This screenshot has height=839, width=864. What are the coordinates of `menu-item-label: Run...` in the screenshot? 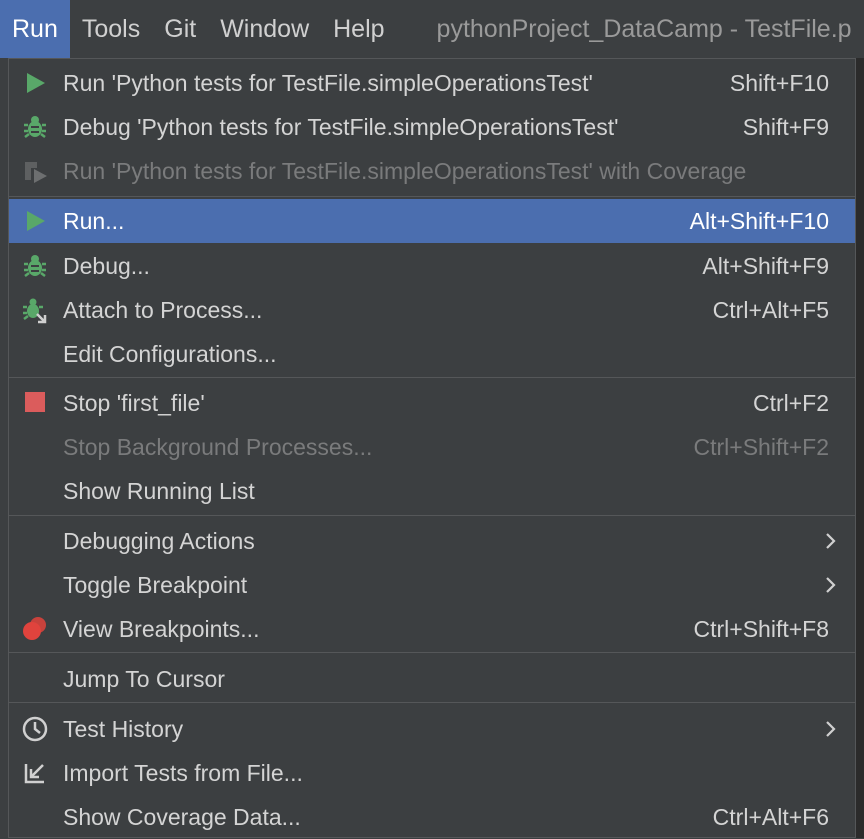 It's located at (94, 220).